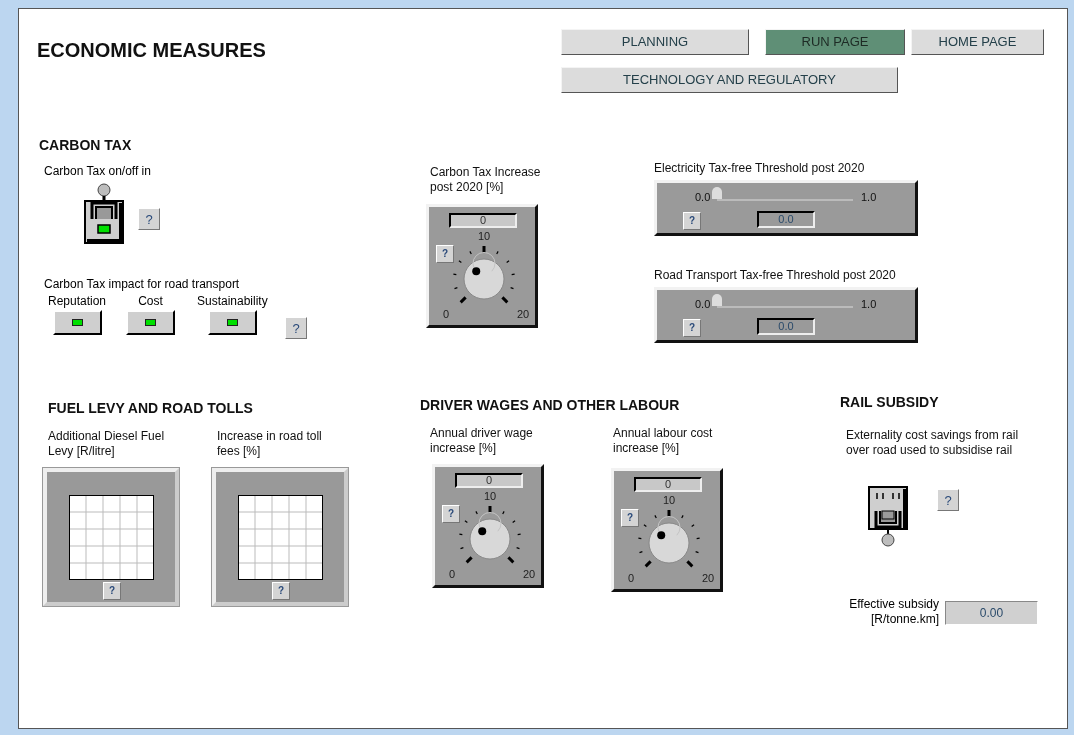  Describe the element at coordinates (655, 42) in the screenshot. I see `nav-button: PLANNING` at that location.